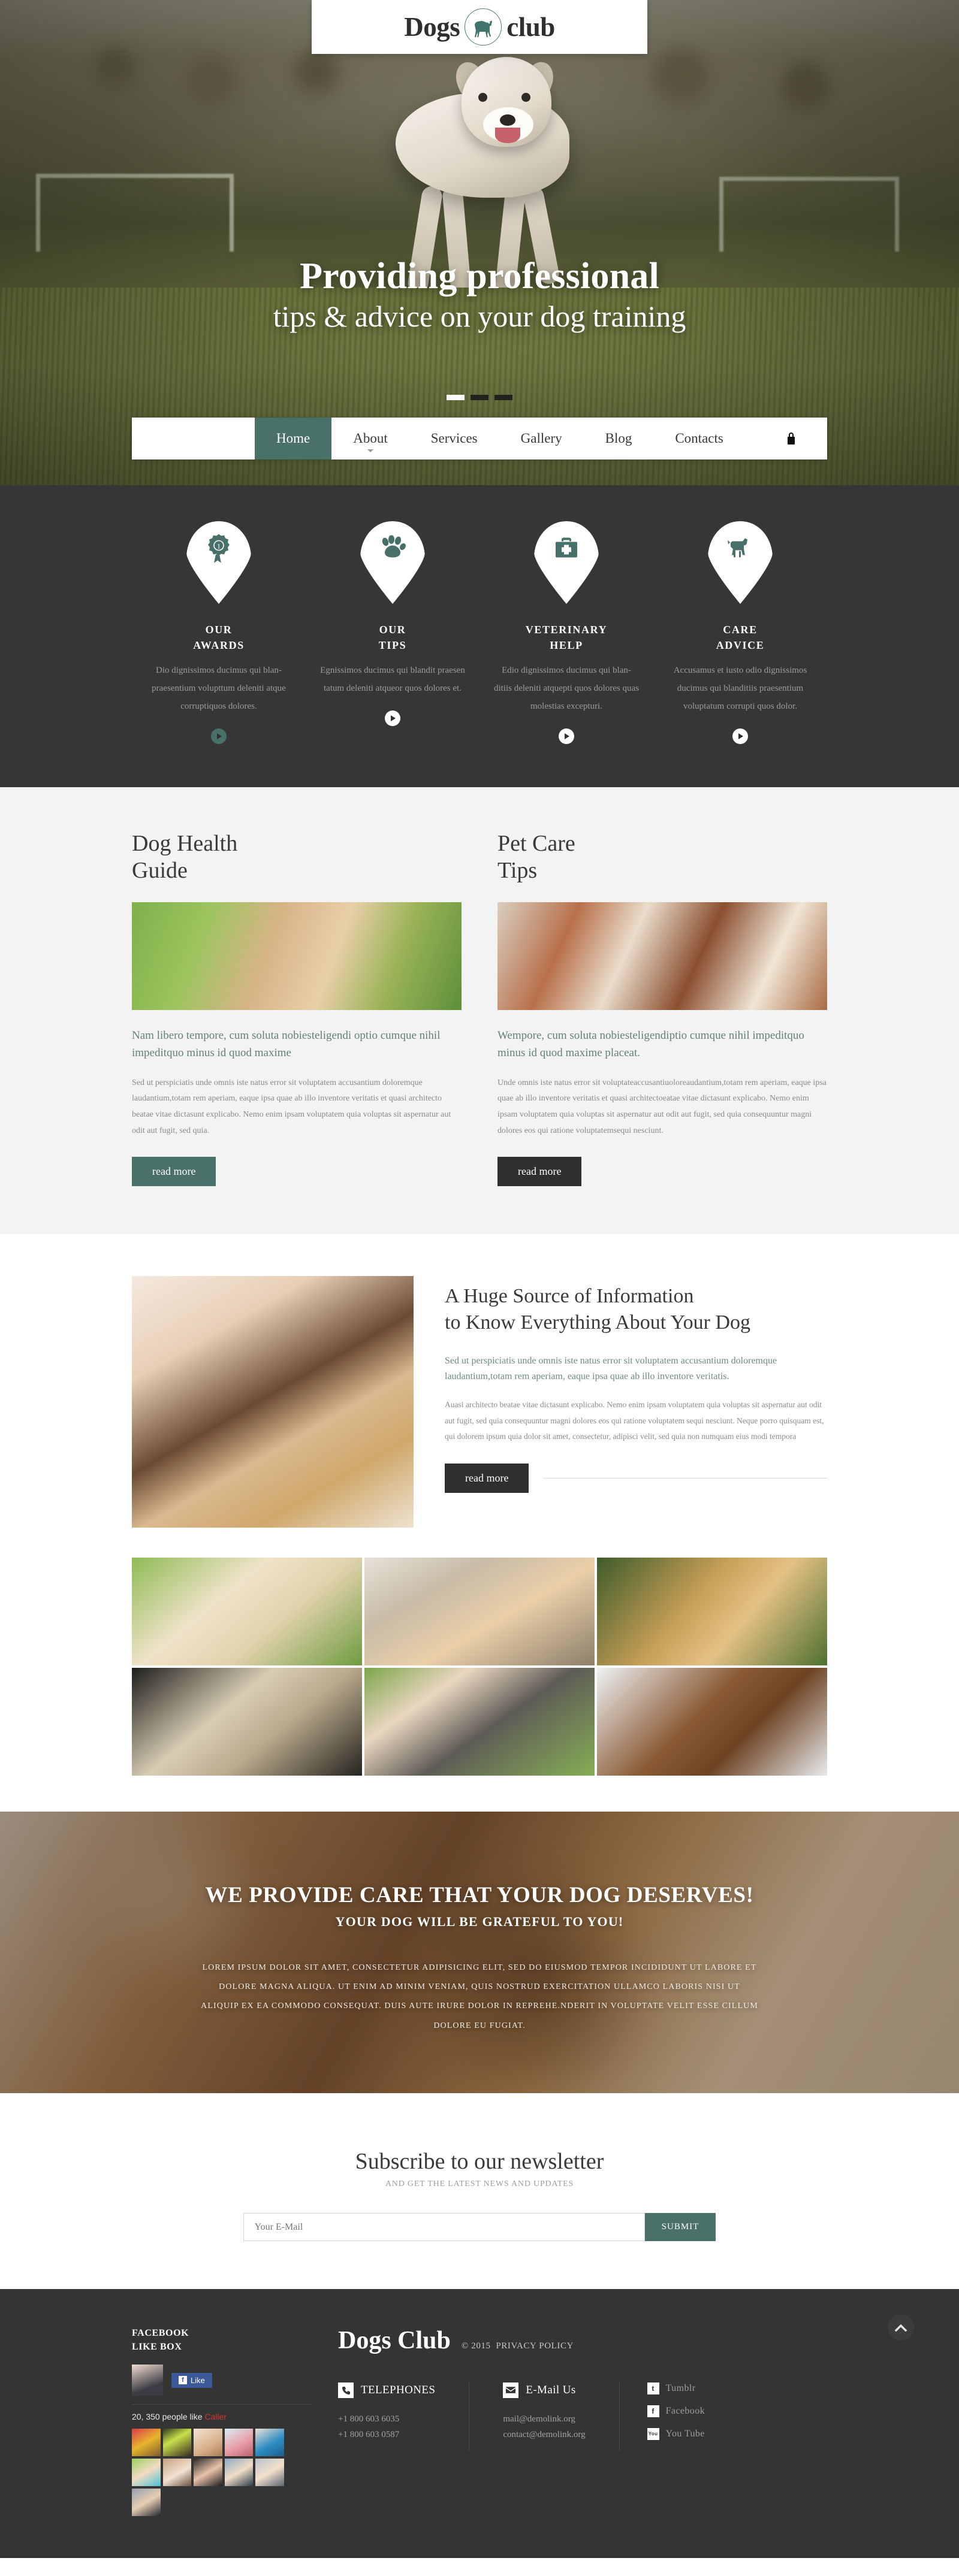 This screenshot has width=959, height=2576. I want to click on envelope-icon, so click(511, 2391).